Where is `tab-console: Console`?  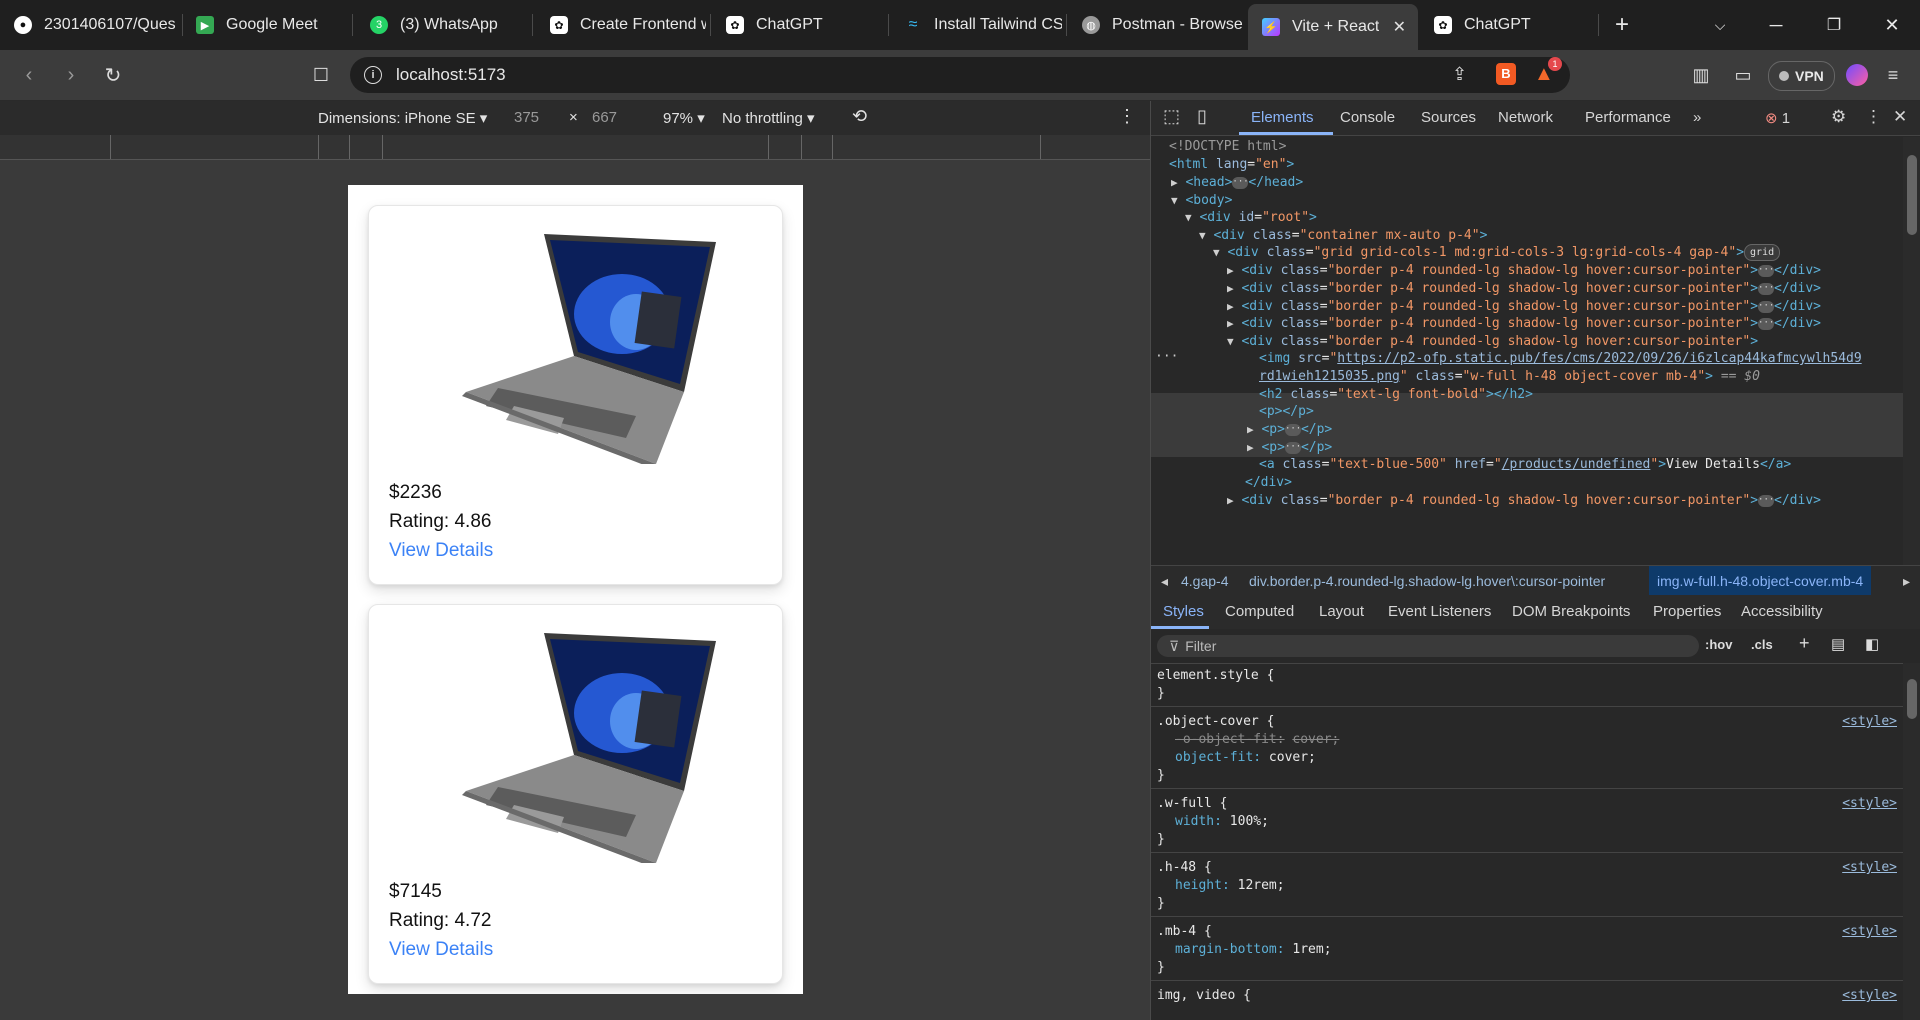 tab-console: Console is located at coordinates (1367, 117).